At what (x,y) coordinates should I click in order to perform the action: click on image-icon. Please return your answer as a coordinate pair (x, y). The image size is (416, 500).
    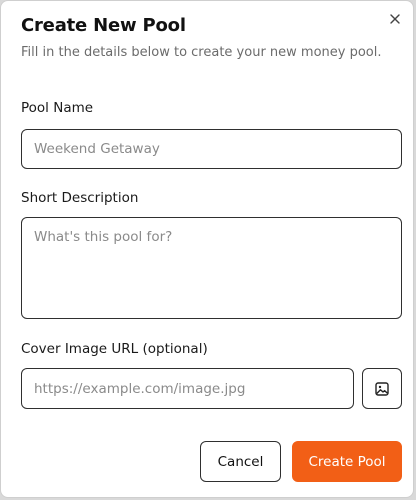
    Looking at the image, I should click on (382, 388).